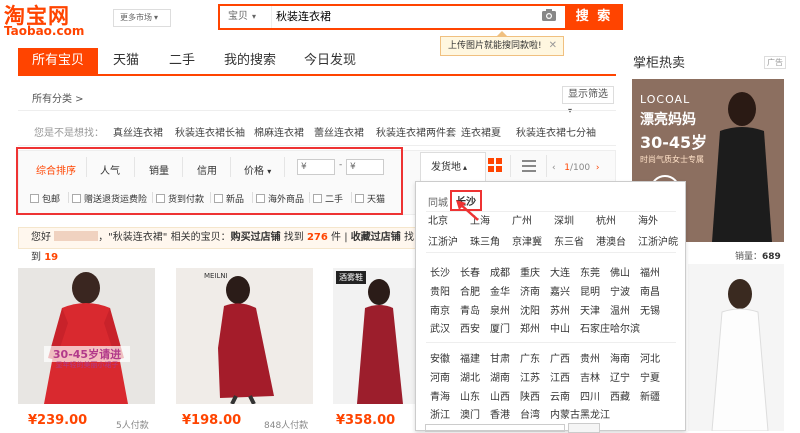 Image resolution: width=800 pixels, height=433 pixels. Describe the element at coordinates (481, 131) in the screenshot. I see `suggestion-link: 连衣裙夏` at that location.